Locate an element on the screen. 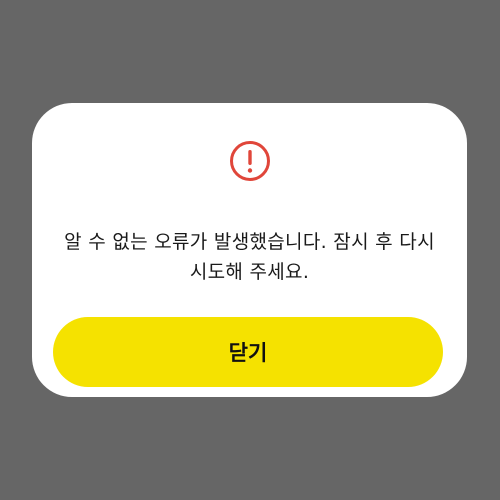 This screenshot has width=500, height=500. error-message: 알 수 없는 오류가 발생했습니다. 잠시 후 다시 시도해 주세요. is located at coordinates (249, 257).